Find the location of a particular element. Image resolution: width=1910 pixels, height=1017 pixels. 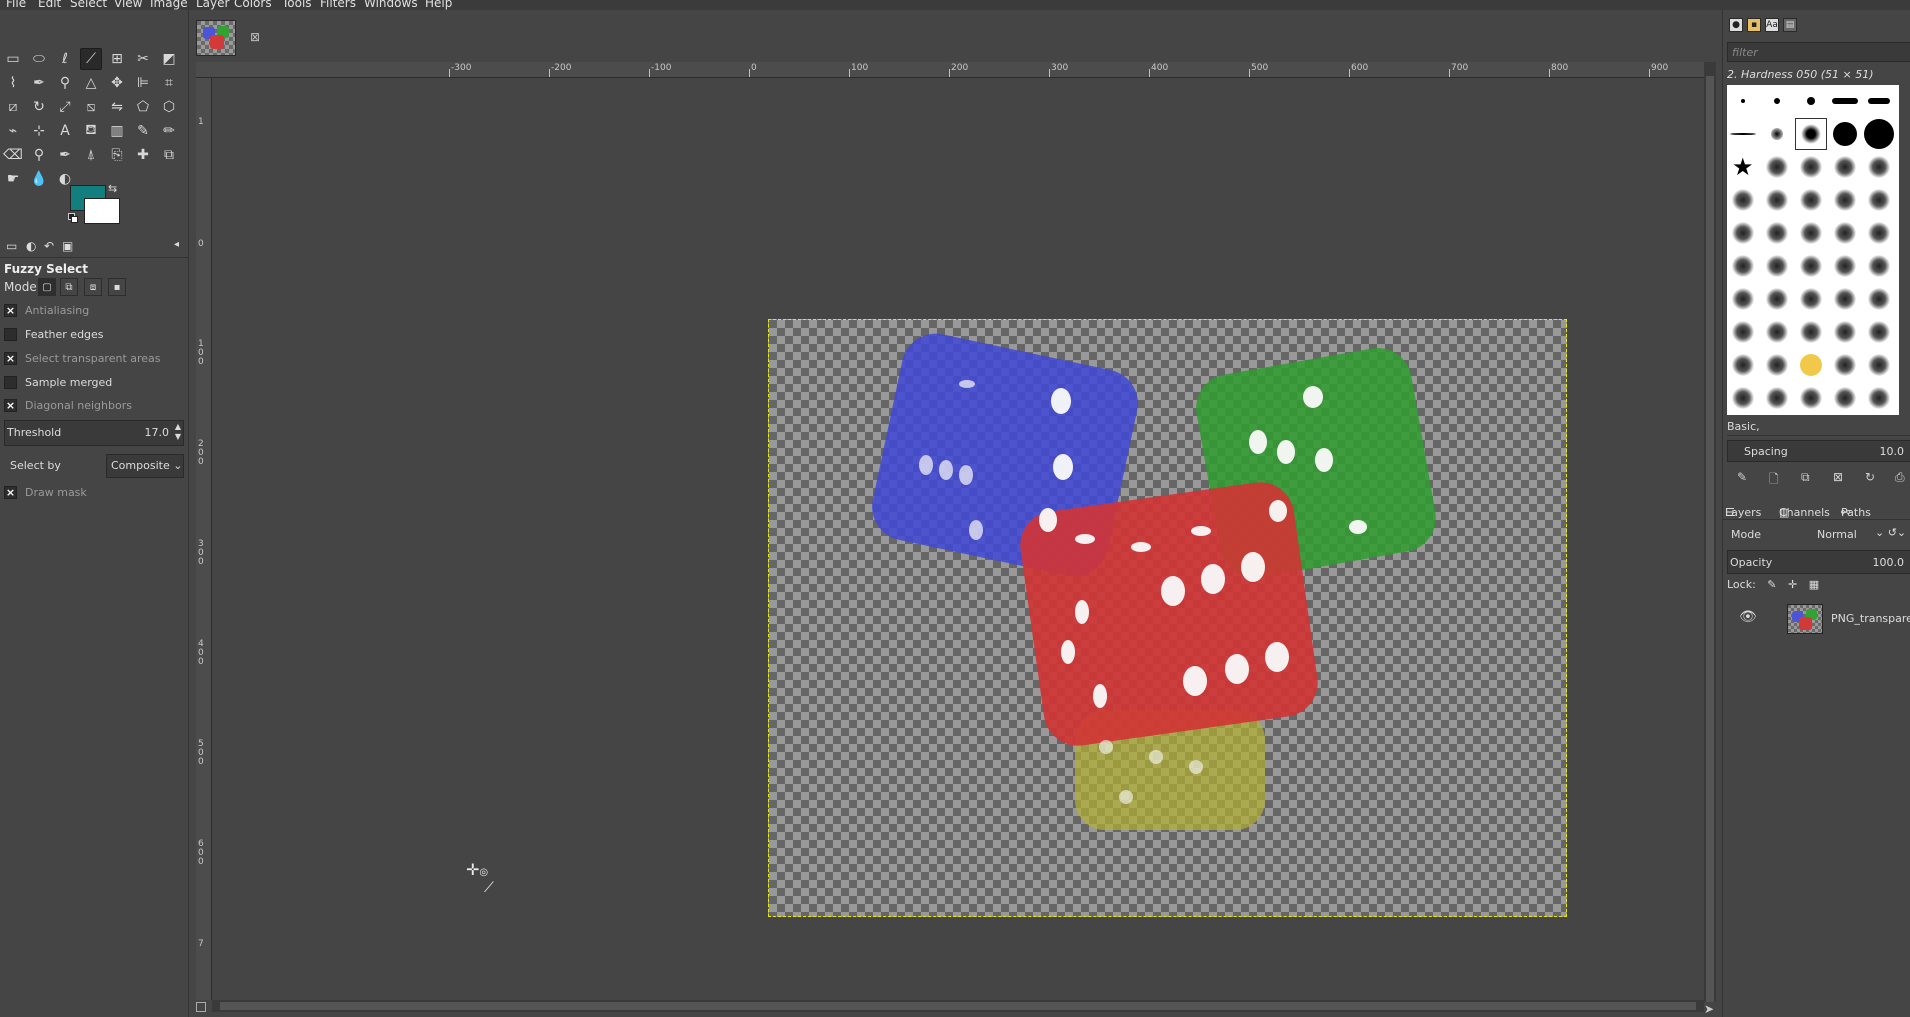

paths-tool-icon: ⌇ is located at coordinates (13, 83).